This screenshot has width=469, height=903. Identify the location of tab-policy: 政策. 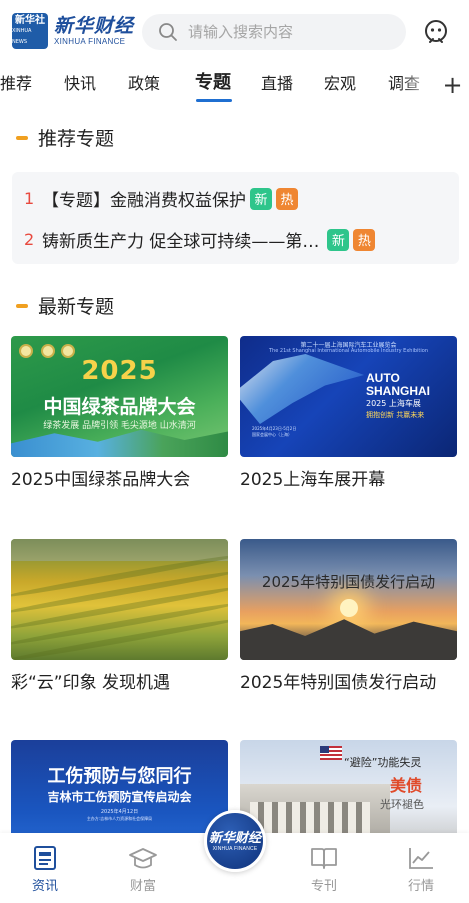
(144, 82).